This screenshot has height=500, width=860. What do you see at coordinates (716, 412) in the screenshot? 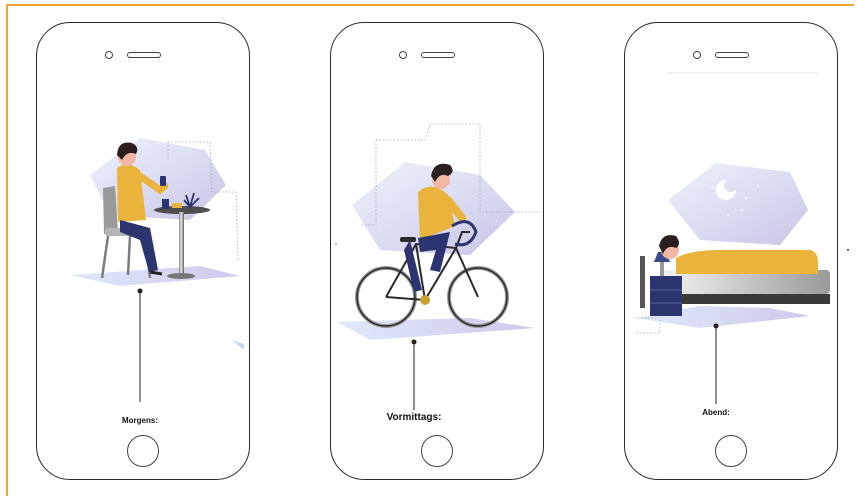
I see `label-abend: Abend:` at bounding box center [716, 412].